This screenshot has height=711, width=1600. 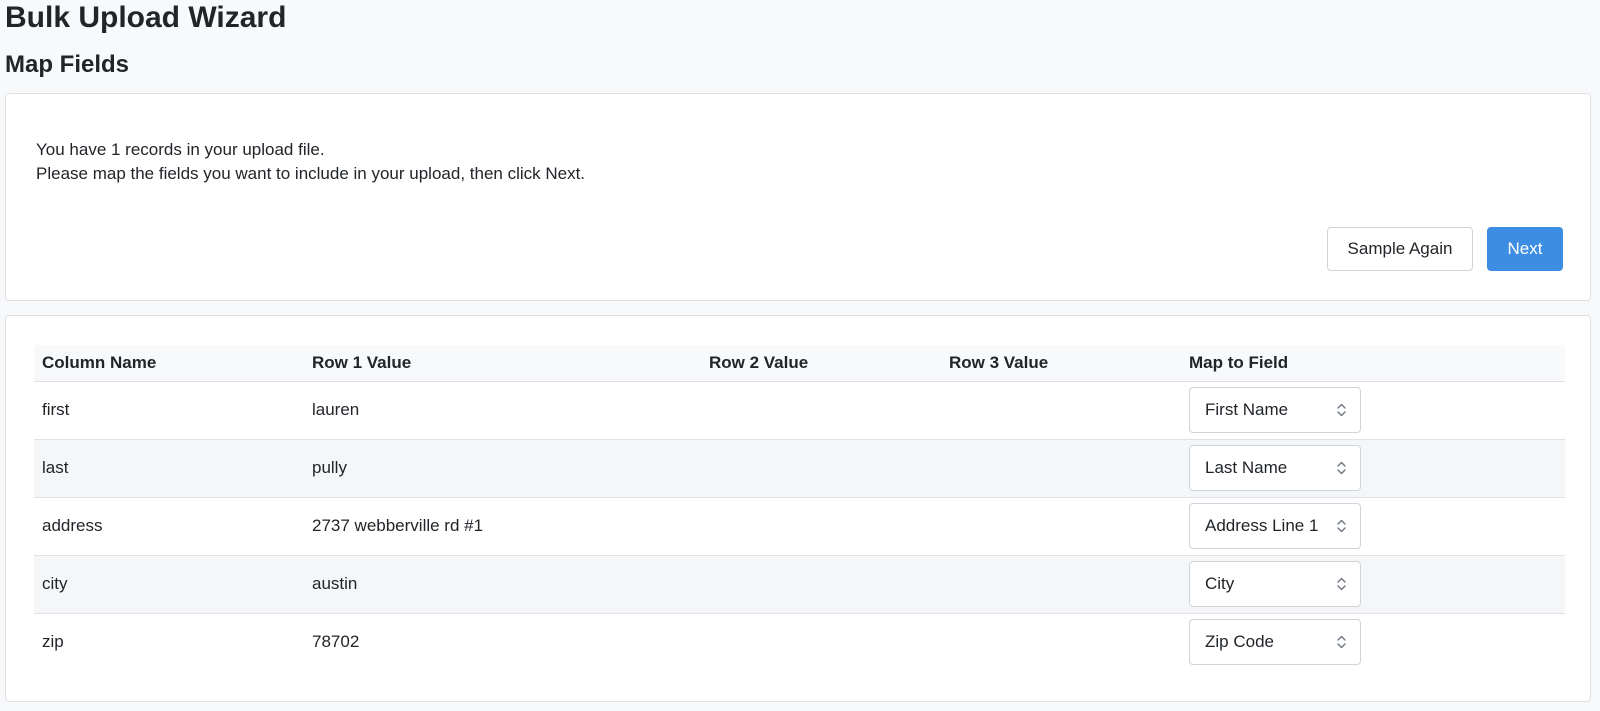 I want to click on select-value: Address Line 1, so click(x=1262, y=525).